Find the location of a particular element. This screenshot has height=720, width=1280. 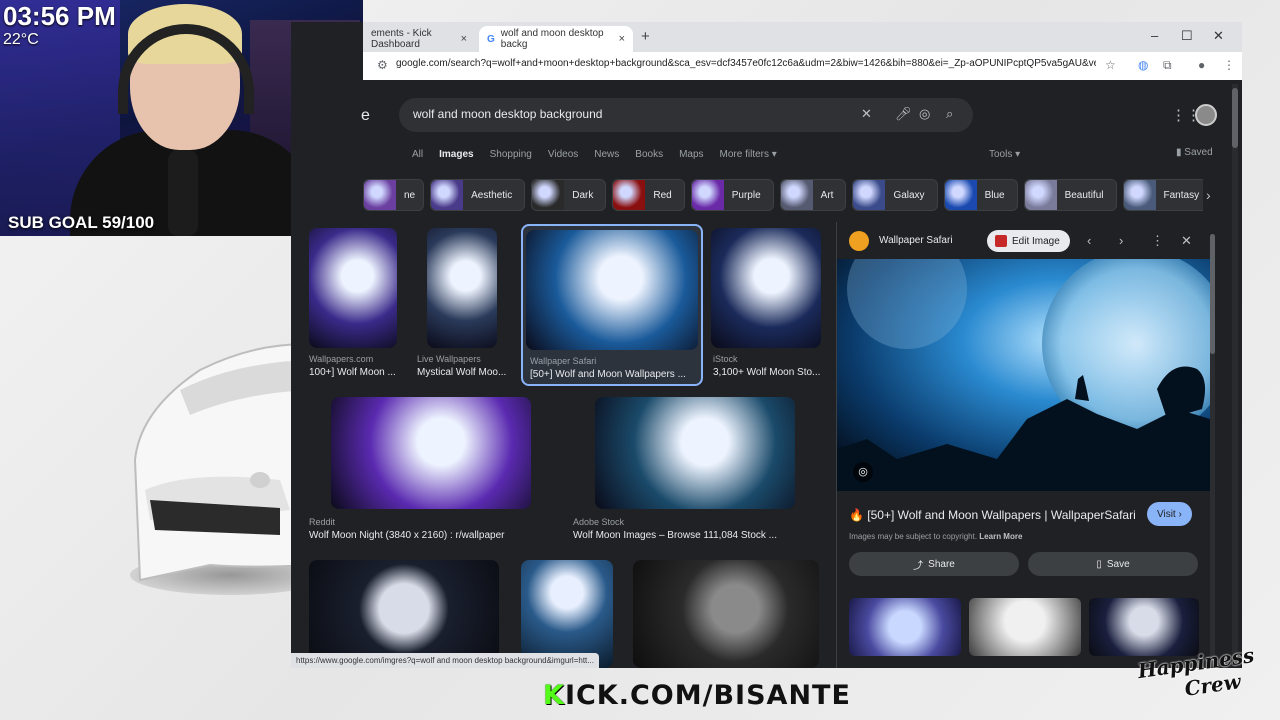

chip-purple: Purple is located at coordinates (732, 195).